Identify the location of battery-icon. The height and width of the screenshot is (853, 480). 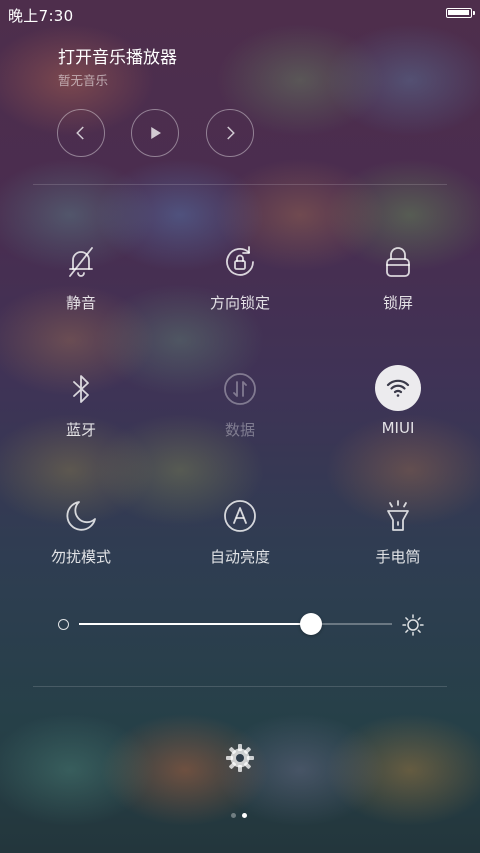
(460, 13).